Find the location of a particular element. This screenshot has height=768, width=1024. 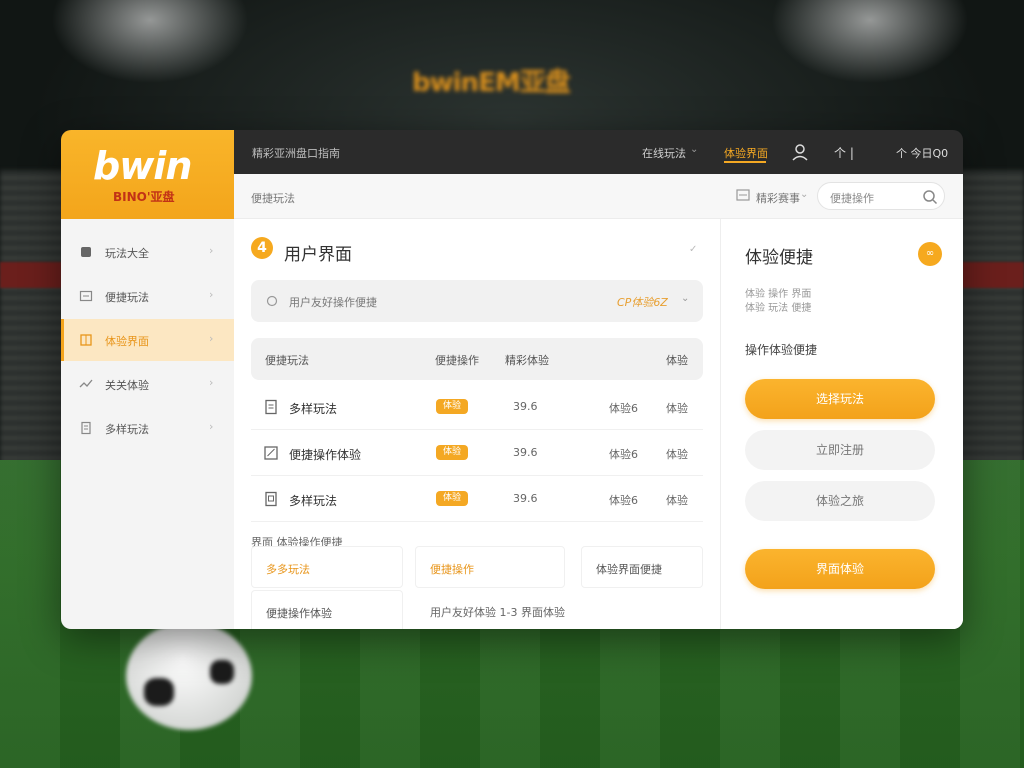

column-header: 体验 is located at coordinates (677, 360).